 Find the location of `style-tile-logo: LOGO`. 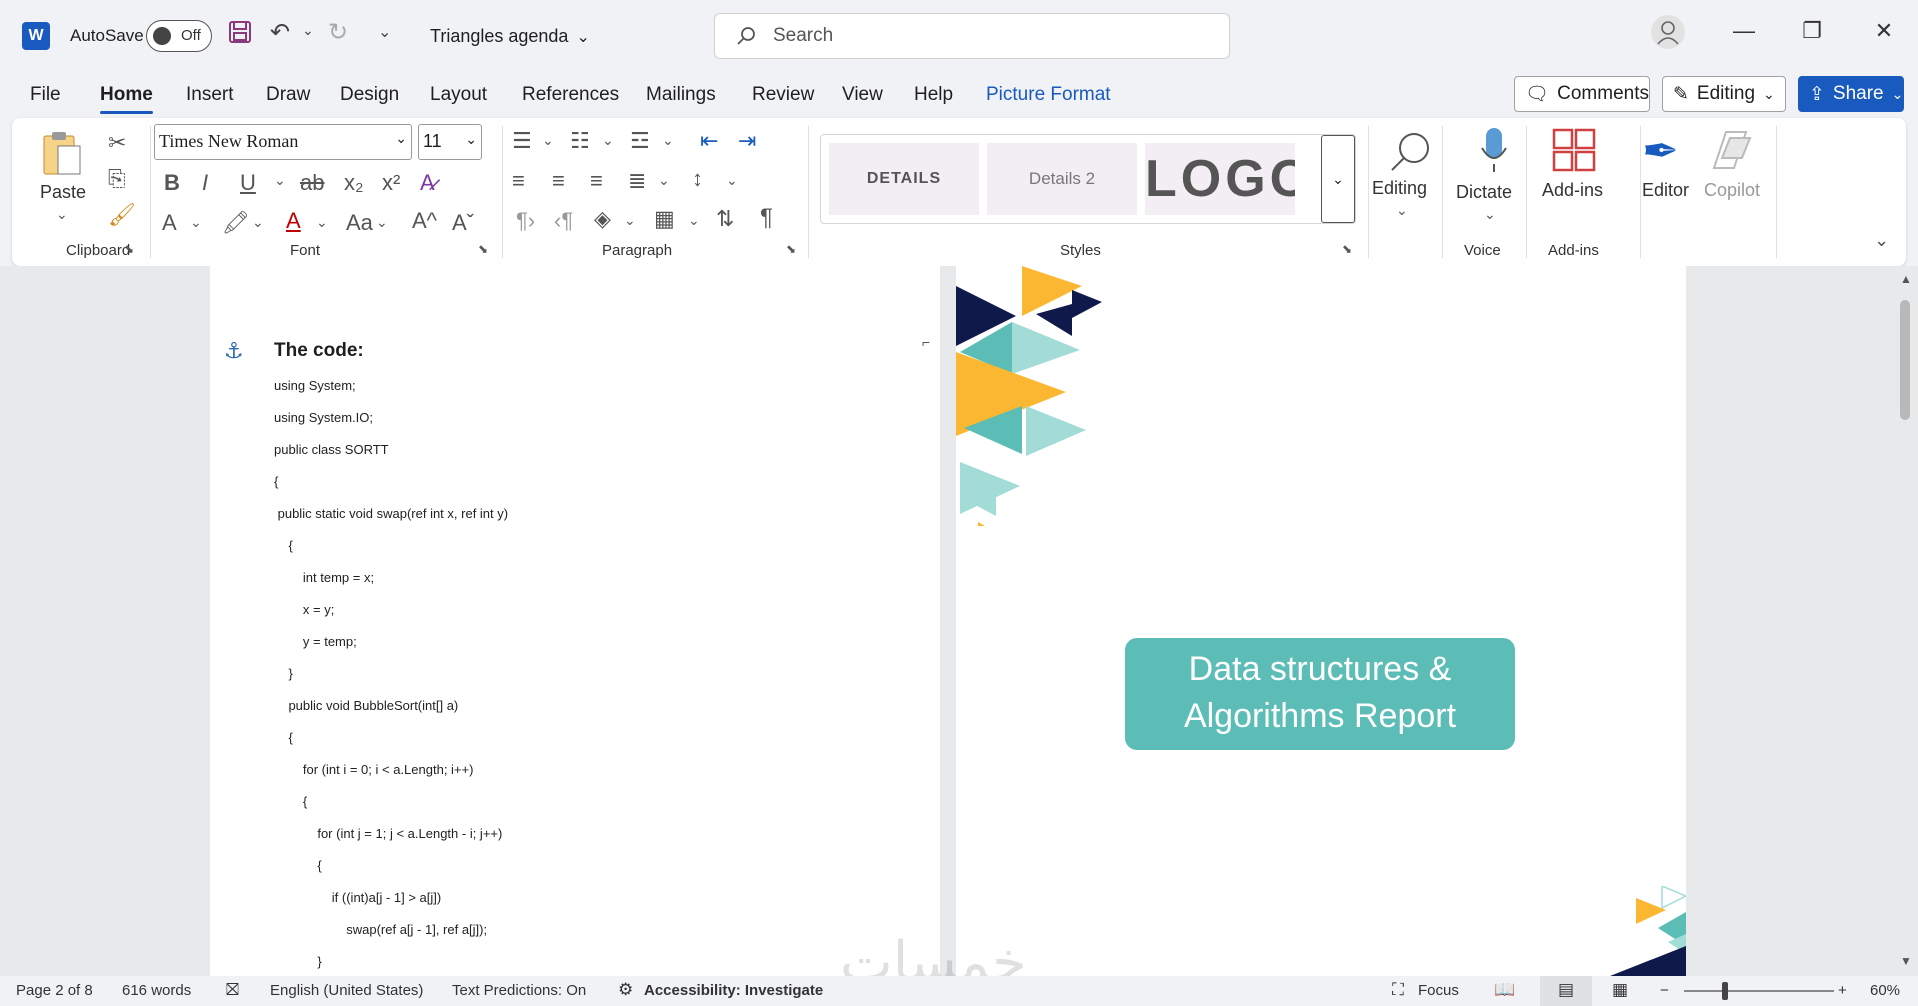

style-tile-logo: LOGO is located at coordinates (1220, 179).